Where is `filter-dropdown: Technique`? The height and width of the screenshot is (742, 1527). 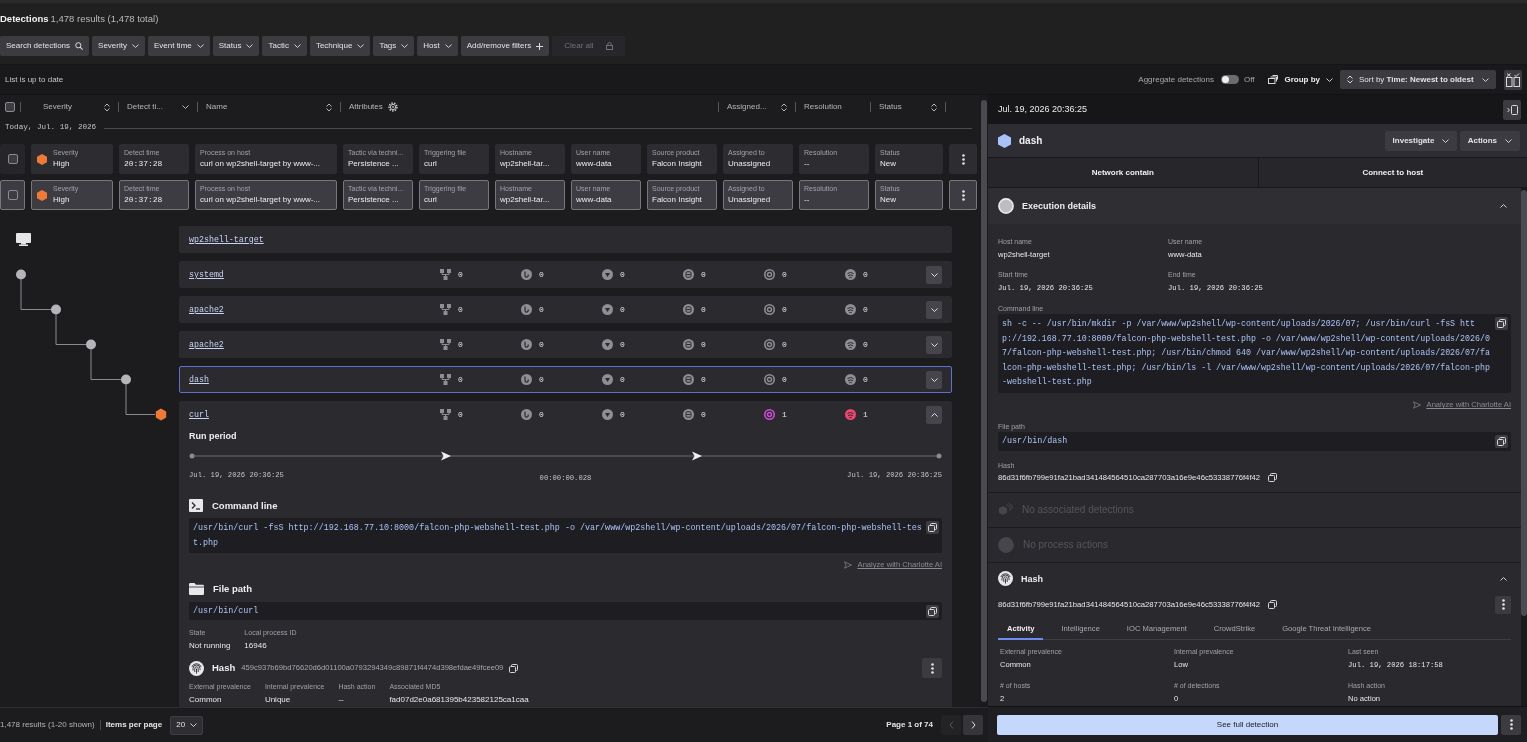
filter-dropdown: Technique is located at coordinates (340, 46).